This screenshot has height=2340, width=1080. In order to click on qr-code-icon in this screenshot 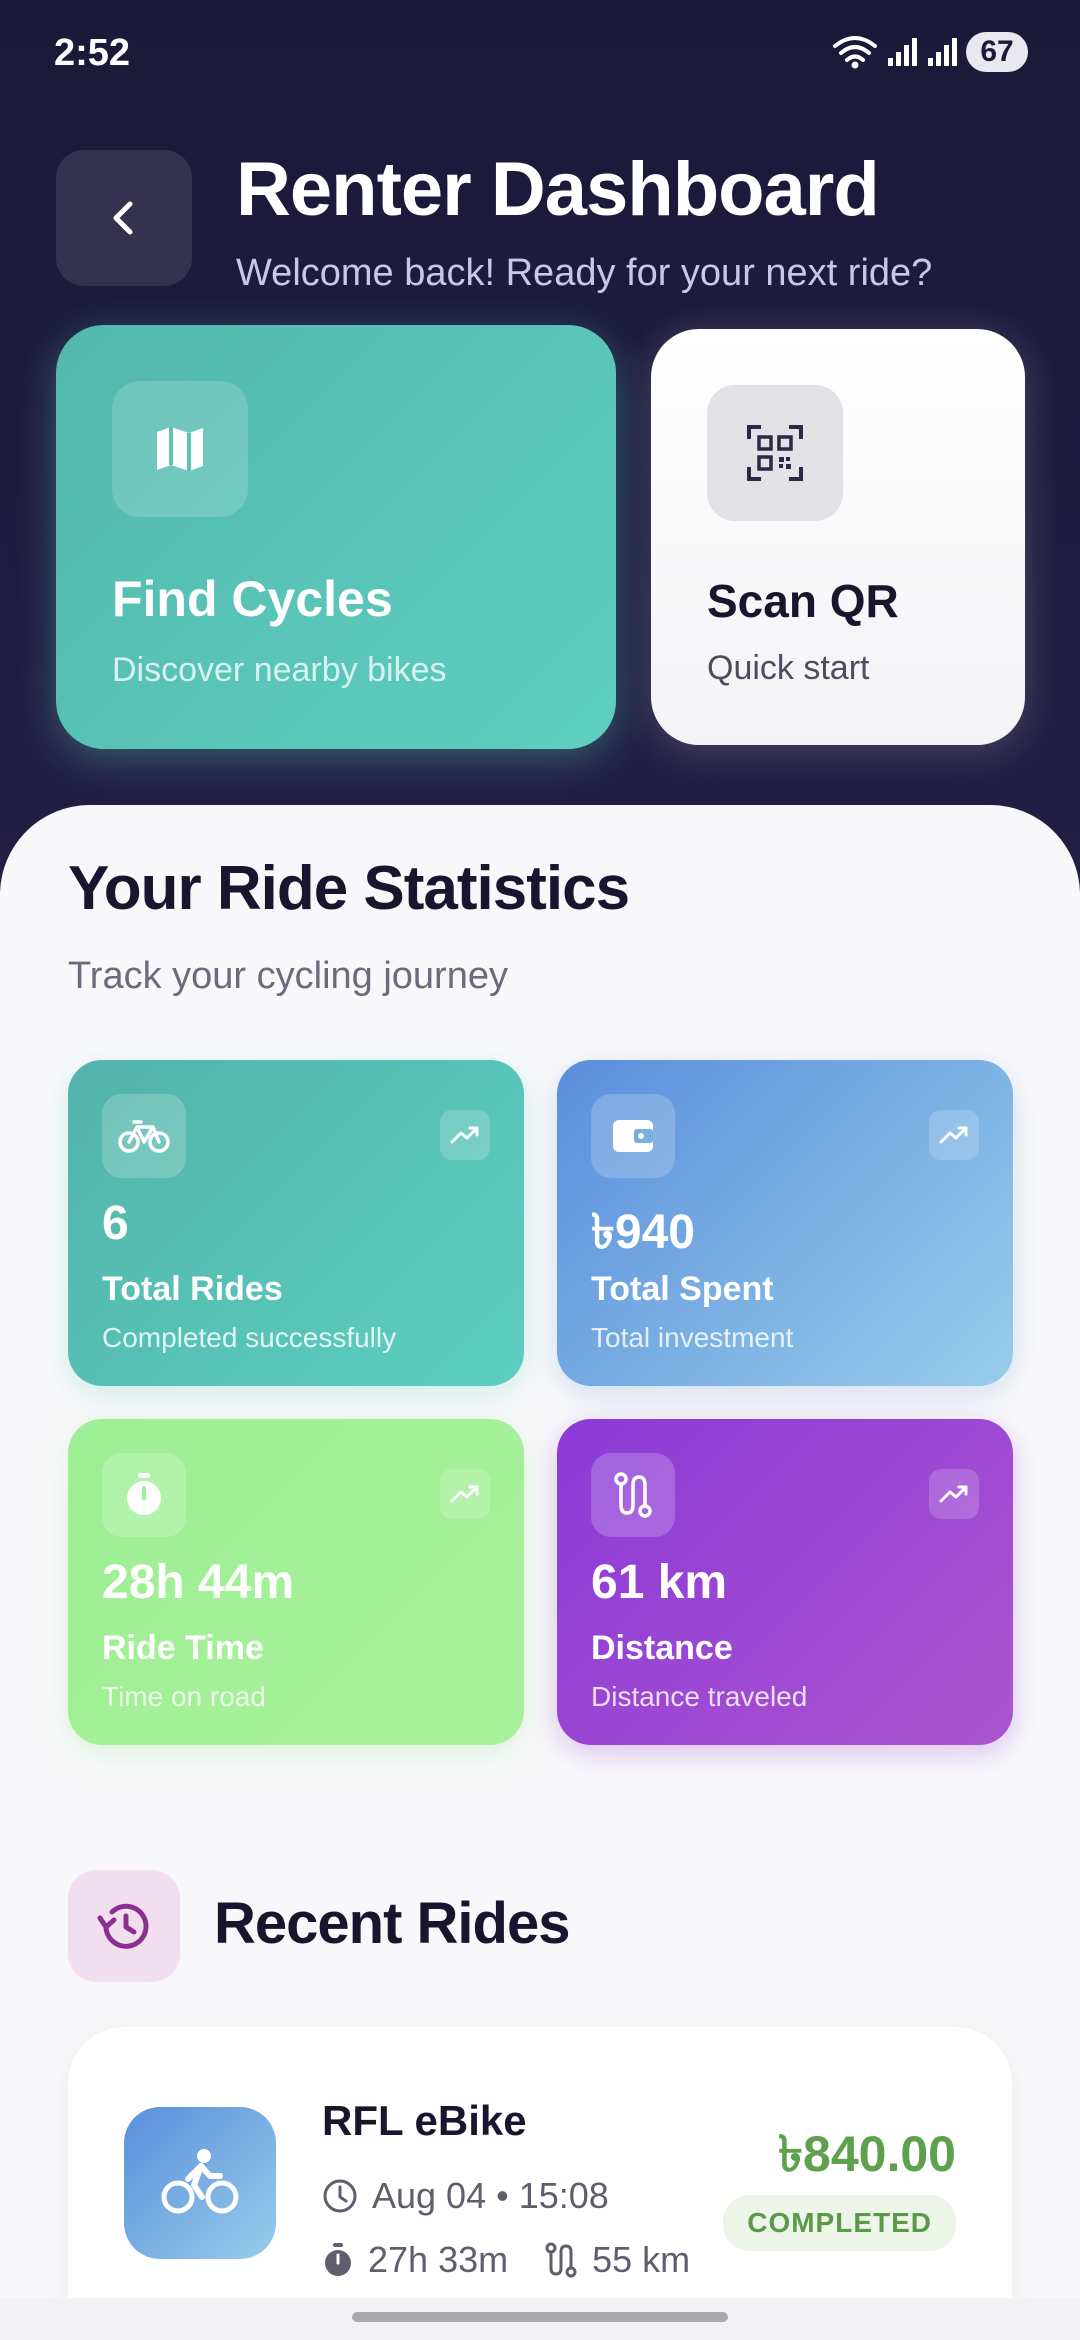, I will do `click(775, 453)`.